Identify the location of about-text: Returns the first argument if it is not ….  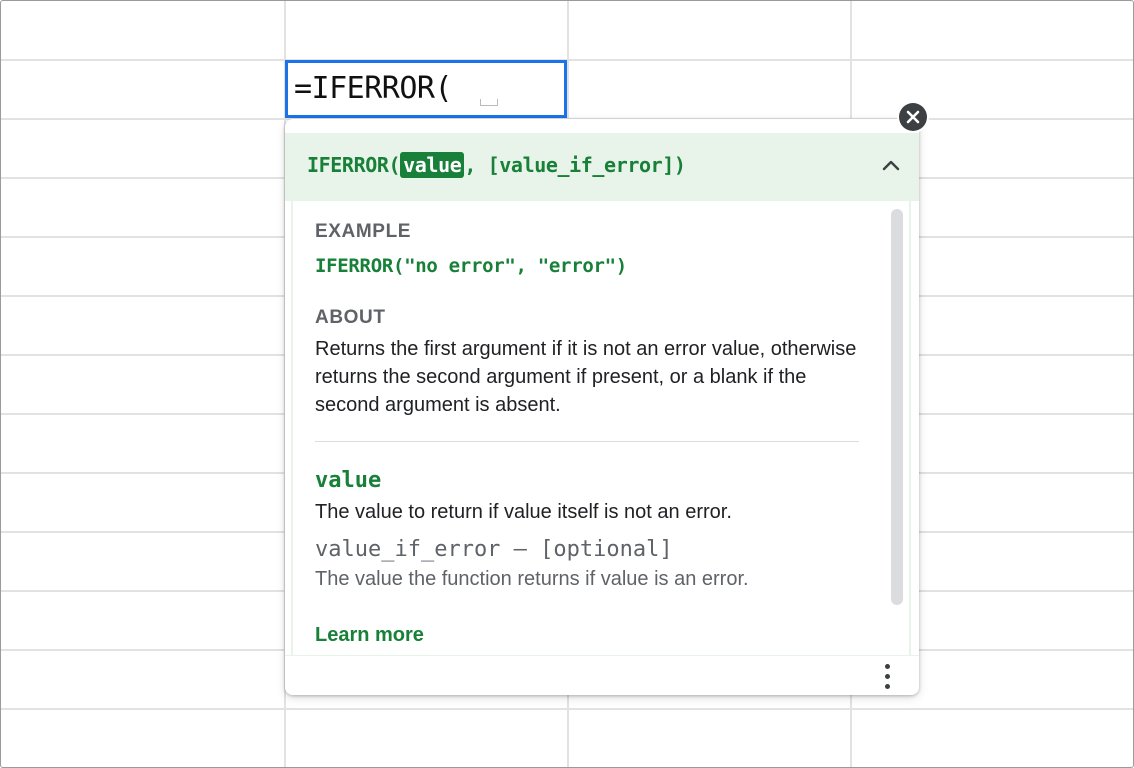
(586, 377).